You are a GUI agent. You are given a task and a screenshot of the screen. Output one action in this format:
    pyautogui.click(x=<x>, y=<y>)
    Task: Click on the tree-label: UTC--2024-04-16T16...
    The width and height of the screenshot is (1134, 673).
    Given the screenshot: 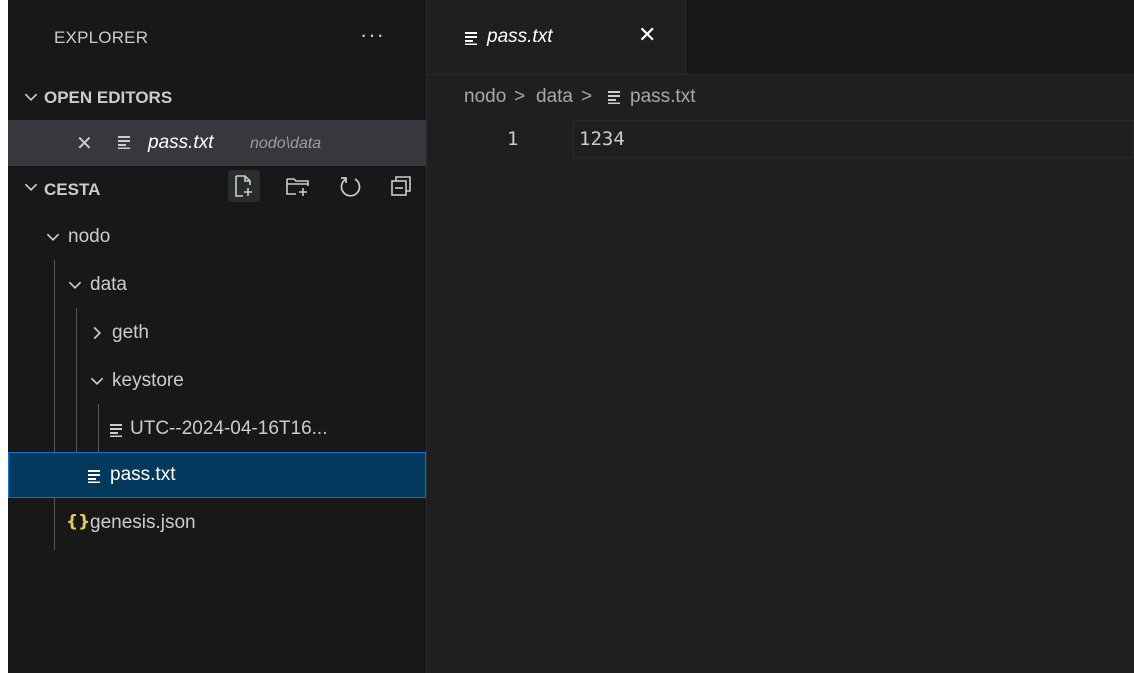 What is the action you would take?
    pyautogui.click(x=229, y=428)
    